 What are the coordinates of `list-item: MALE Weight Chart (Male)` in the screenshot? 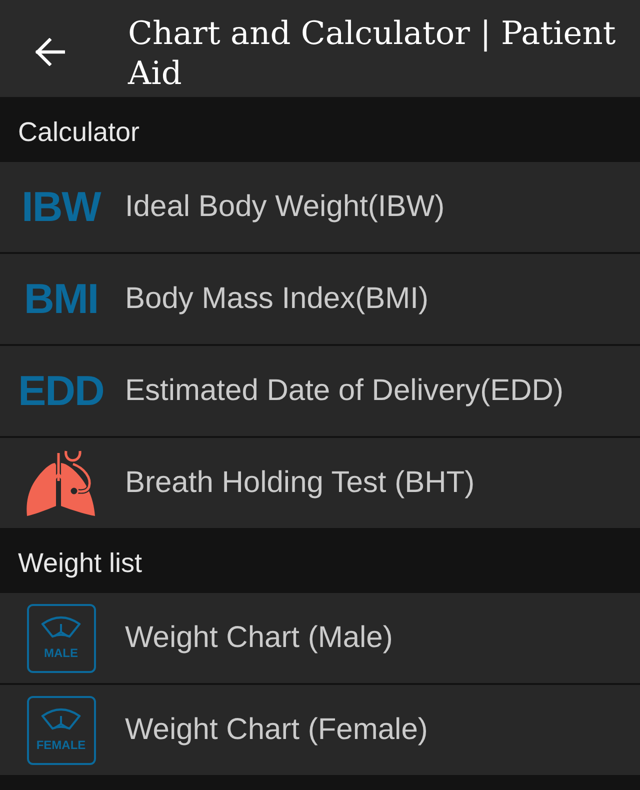 It's located at (320, 638).